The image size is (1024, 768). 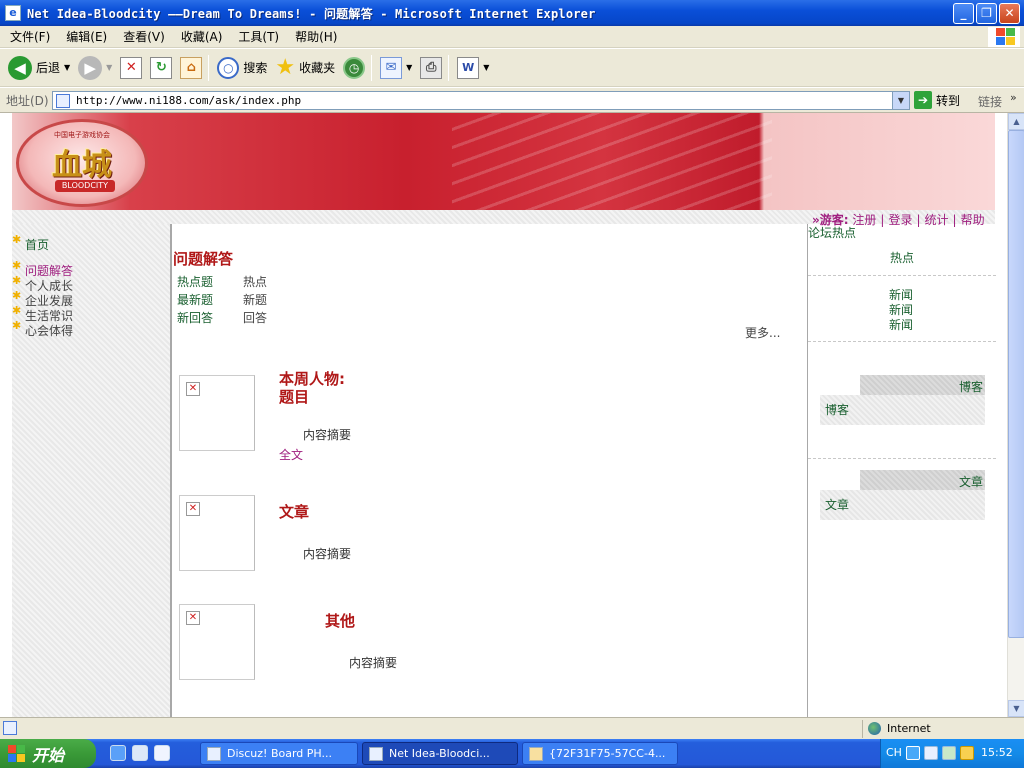 What do you see at coordinates (67, 67) in the screenshot?
I see `back-dropdown-icon: ▼` at bounding box center [67, 67].